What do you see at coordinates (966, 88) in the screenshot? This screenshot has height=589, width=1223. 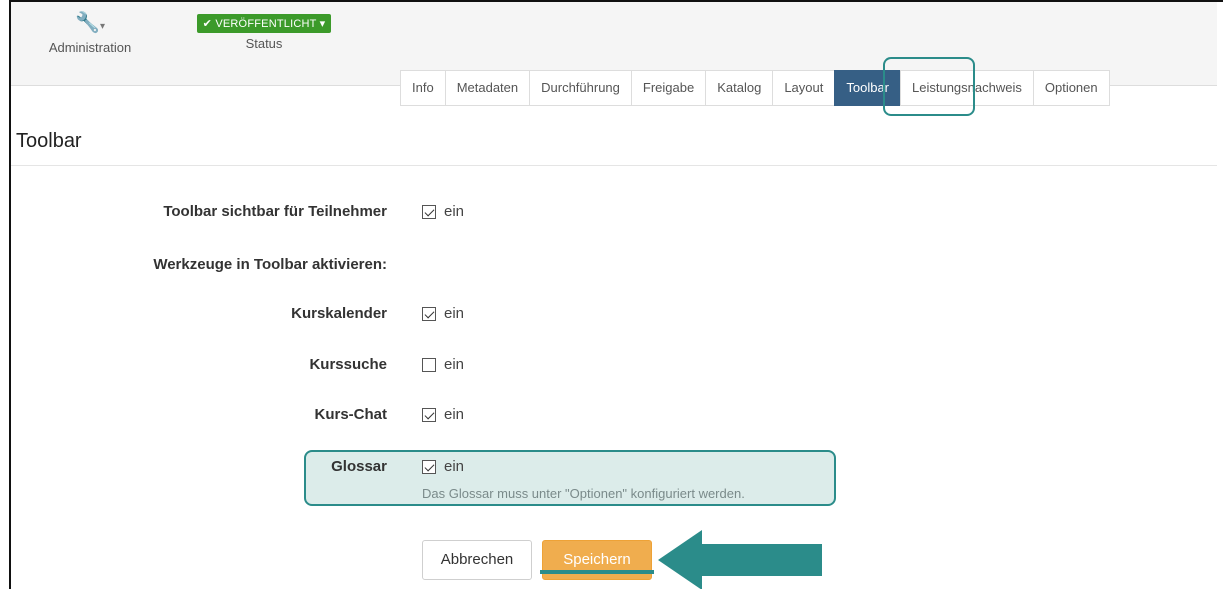 I see `tab-leistungsnachweis: Leistungsnachweis` at bounding box center [966, 88].